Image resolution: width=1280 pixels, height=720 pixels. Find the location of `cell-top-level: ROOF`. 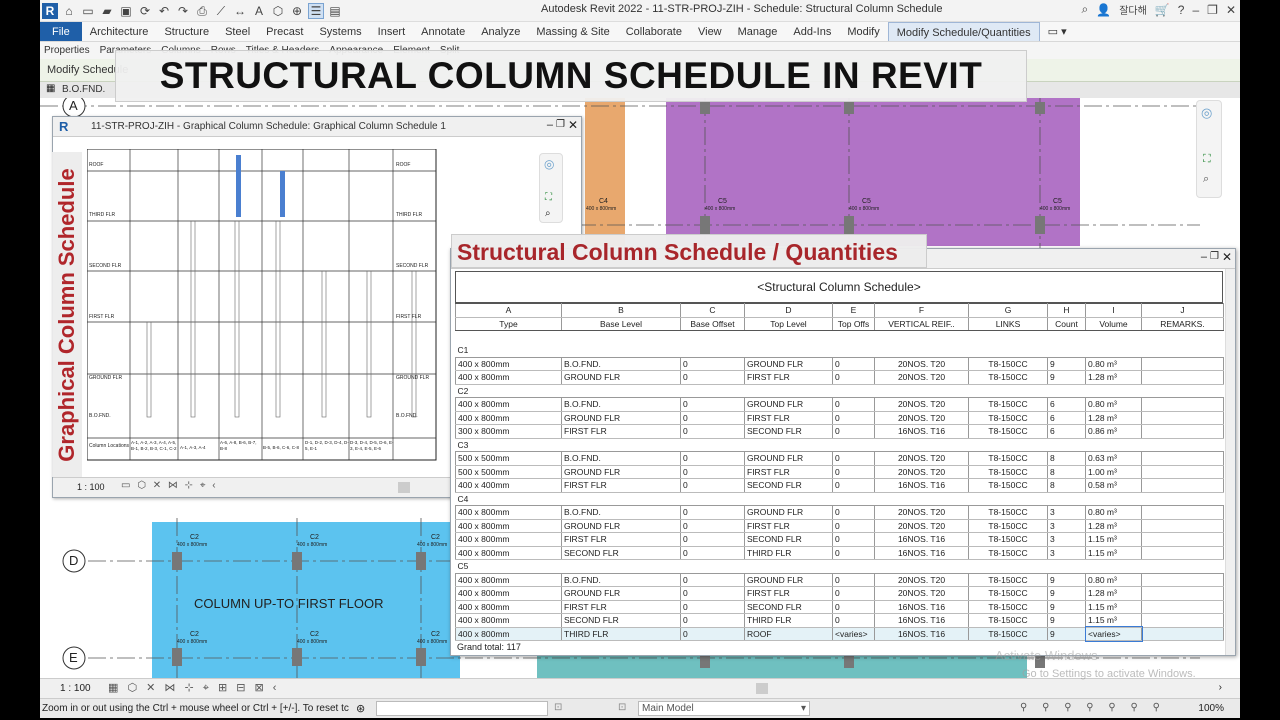

cell-top-level: ROOF is located at coordinates (788, 634).